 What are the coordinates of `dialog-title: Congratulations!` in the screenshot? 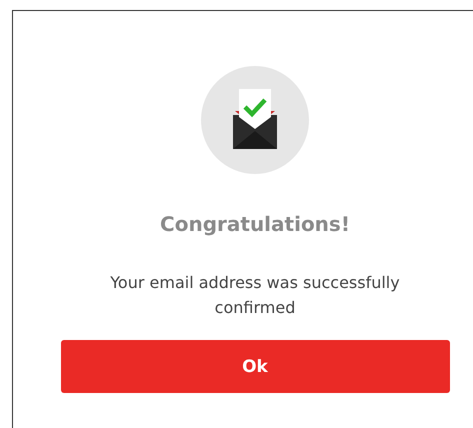 It's located at (255, 224).